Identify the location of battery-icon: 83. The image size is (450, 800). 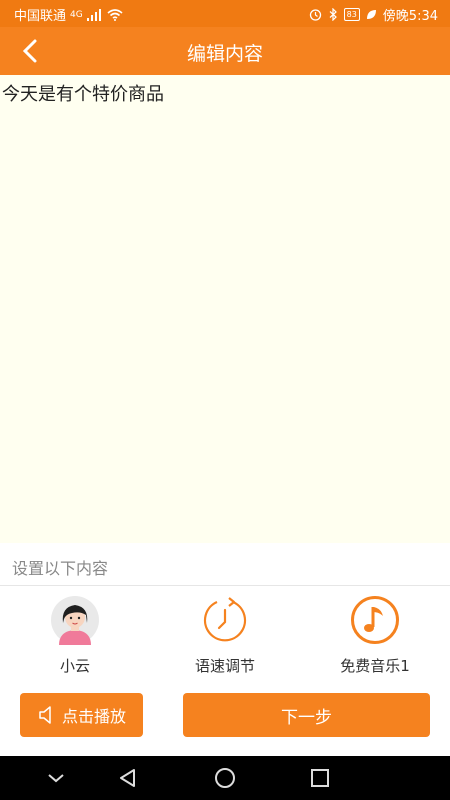
(351, 14).